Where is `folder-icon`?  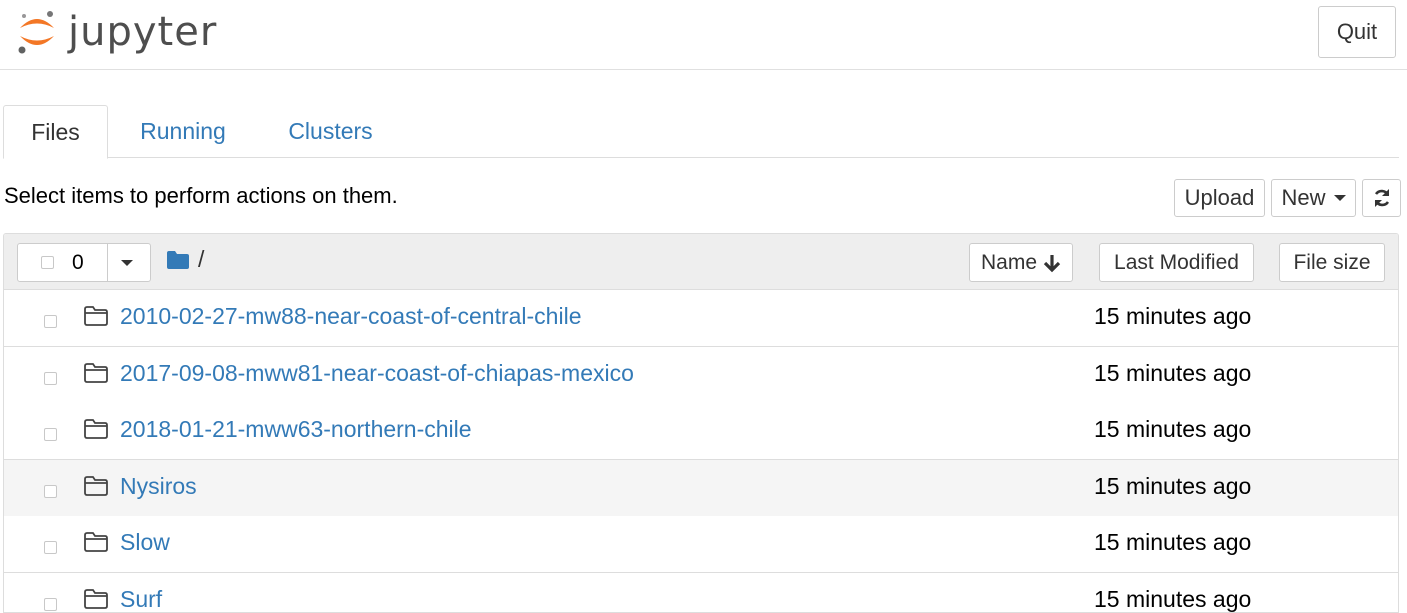
folder-icon is located at coordinates (178, 260).